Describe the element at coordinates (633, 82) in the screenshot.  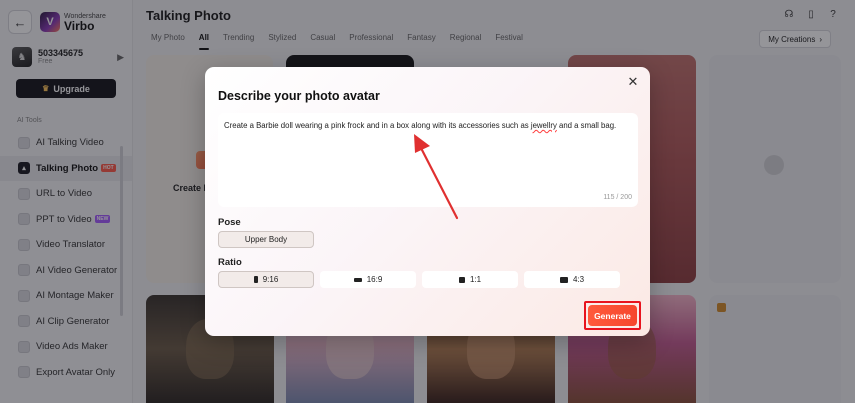
I see `close-icon: ✕` at that location.